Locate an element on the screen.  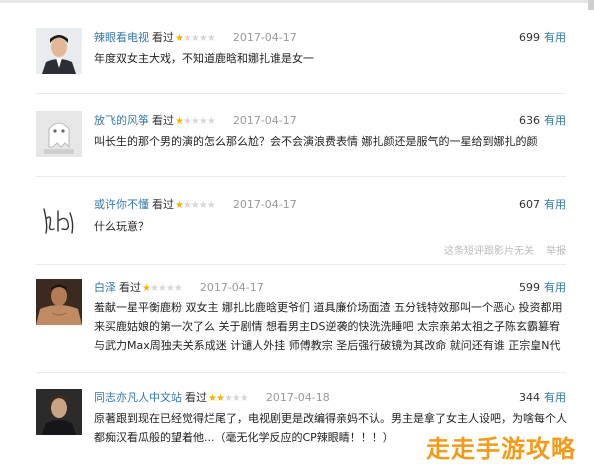
vote-count: 599 is located at coordinates (529, 287).